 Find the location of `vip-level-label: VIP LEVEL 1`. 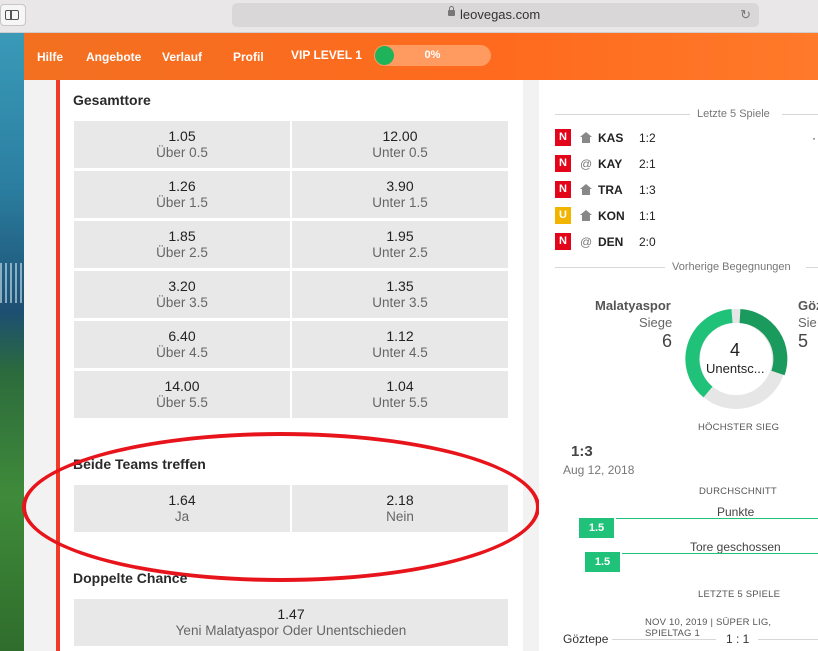

vip-level-label: VIP LEVEL 1 is located at coordinates (326, 55).